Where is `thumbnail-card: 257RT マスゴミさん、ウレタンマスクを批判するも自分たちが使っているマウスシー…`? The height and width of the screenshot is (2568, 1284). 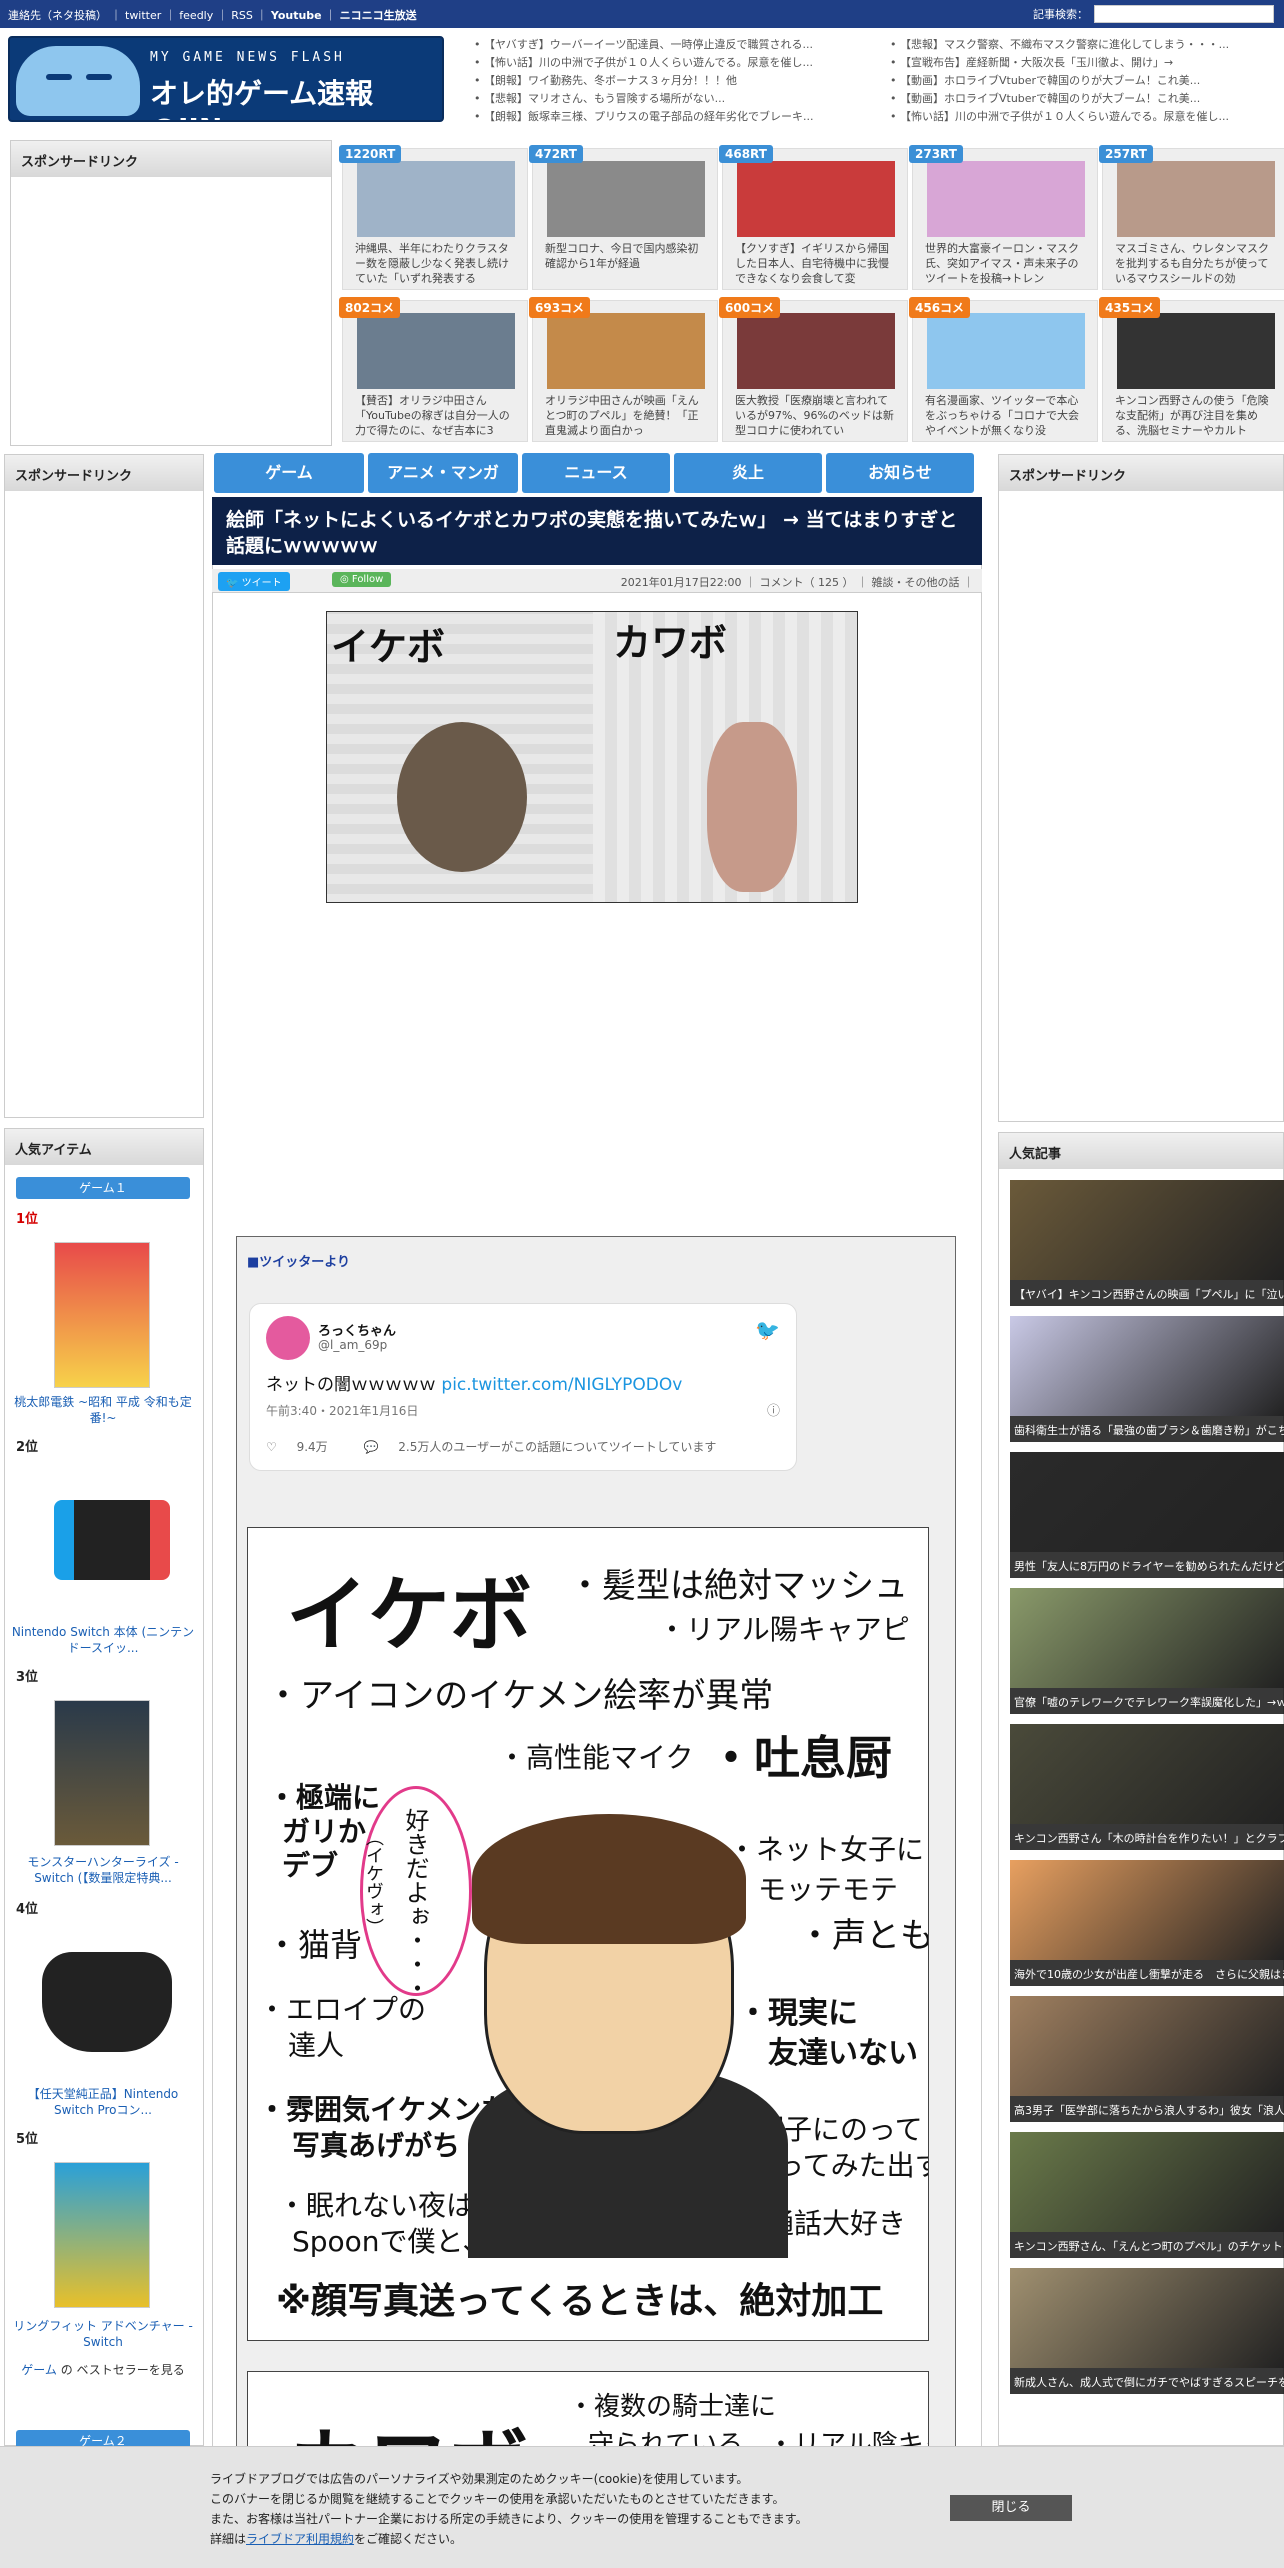
thumbnail-card: 257RT マスゴミさん、ウレタンマスクを批判するも自分たちが使っているマウスシー… is located at coordinates (1191, 217).